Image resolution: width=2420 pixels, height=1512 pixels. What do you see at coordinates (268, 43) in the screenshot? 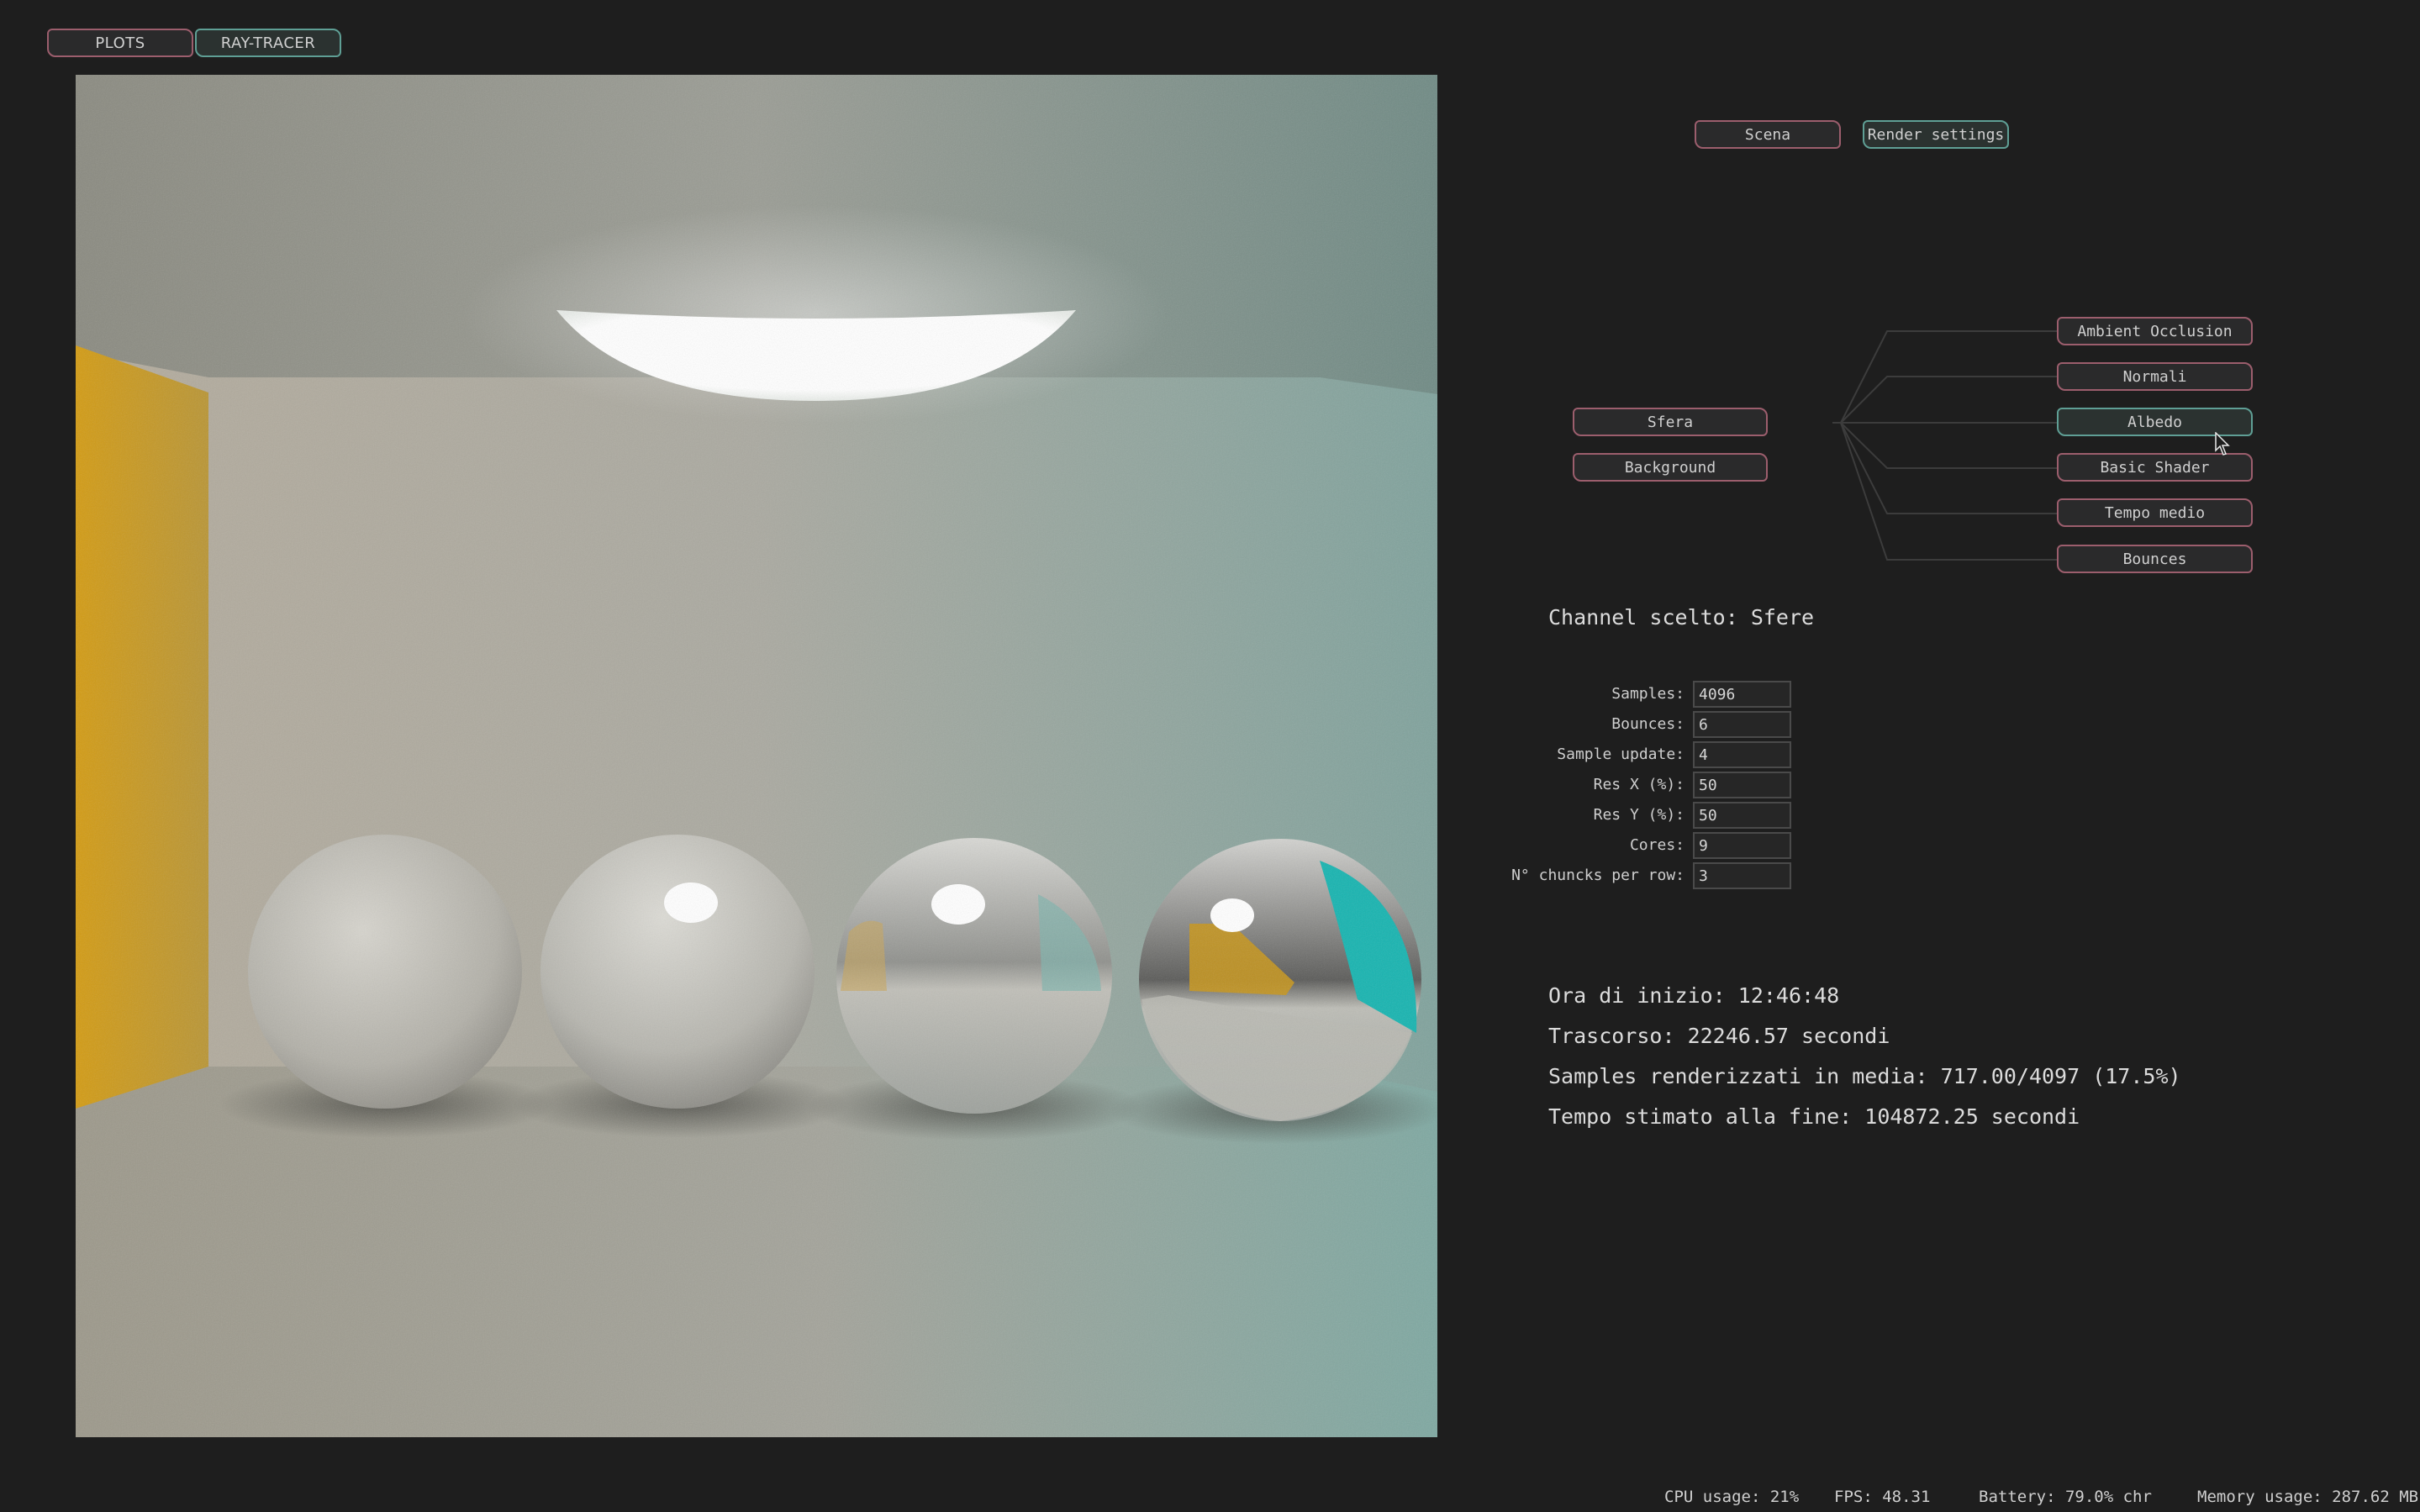
I see `tab-ray-tracer: RAY-TRACER` at bounding box center [268, 43].